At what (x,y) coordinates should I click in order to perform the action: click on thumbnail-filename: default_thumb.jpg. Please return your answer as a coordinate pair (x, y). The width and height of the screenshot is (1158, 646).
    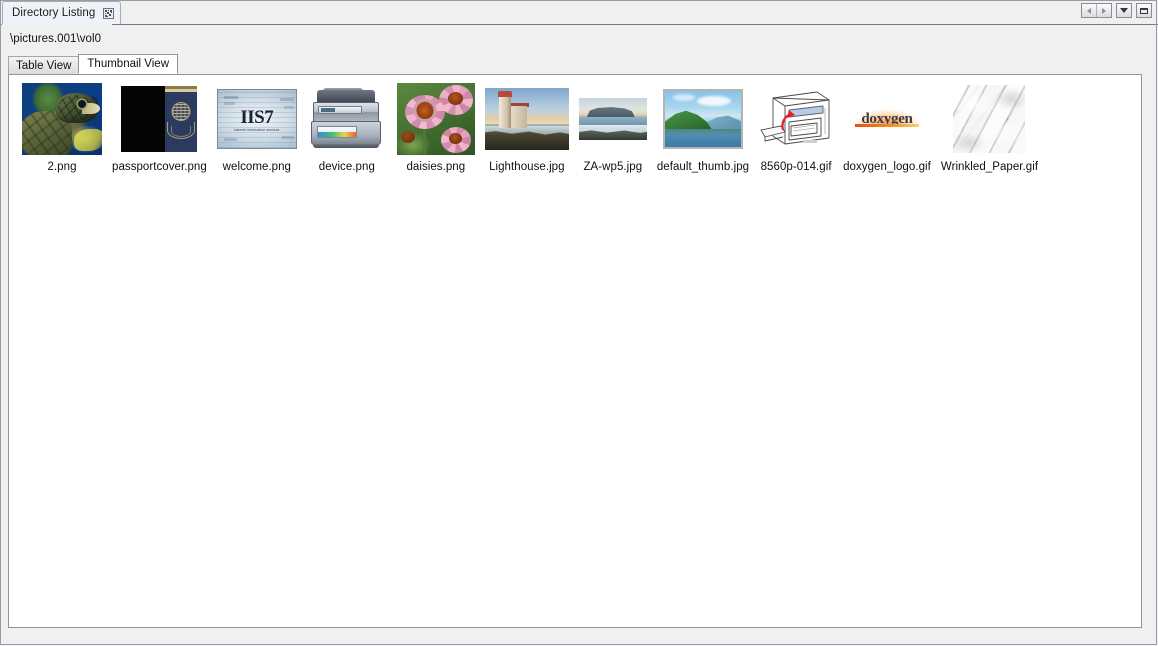
    Looking at the image, I should click on (703, 167).